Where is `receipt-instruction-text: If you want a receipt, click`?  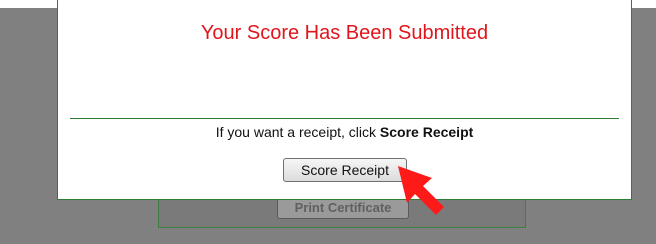
receipt-instruction-text: If you want a receipt, click is located at coordinates (297, 132).